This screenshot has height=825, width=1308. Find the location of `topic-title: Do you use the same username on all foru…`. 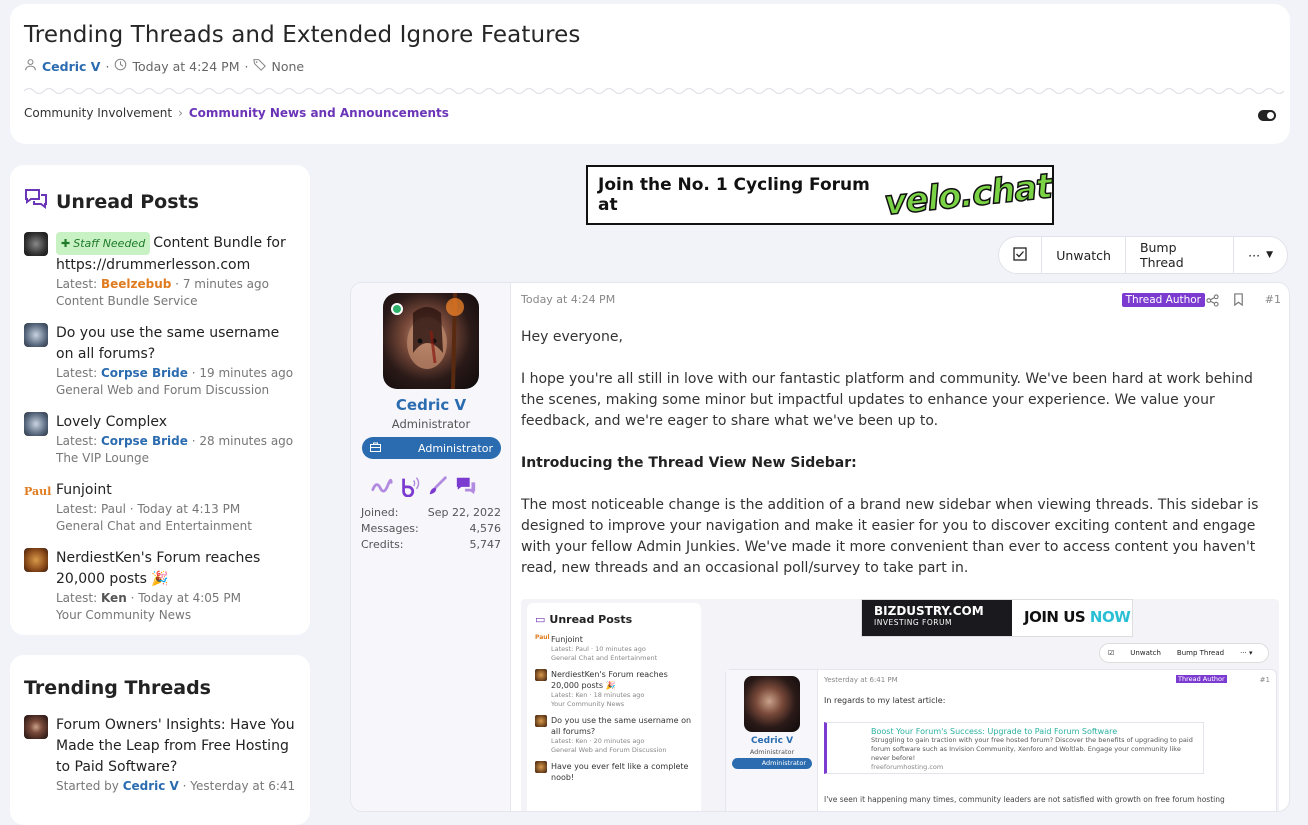

topic-title: Do you use the same username on all foru… is located at coordinates (176, 344).